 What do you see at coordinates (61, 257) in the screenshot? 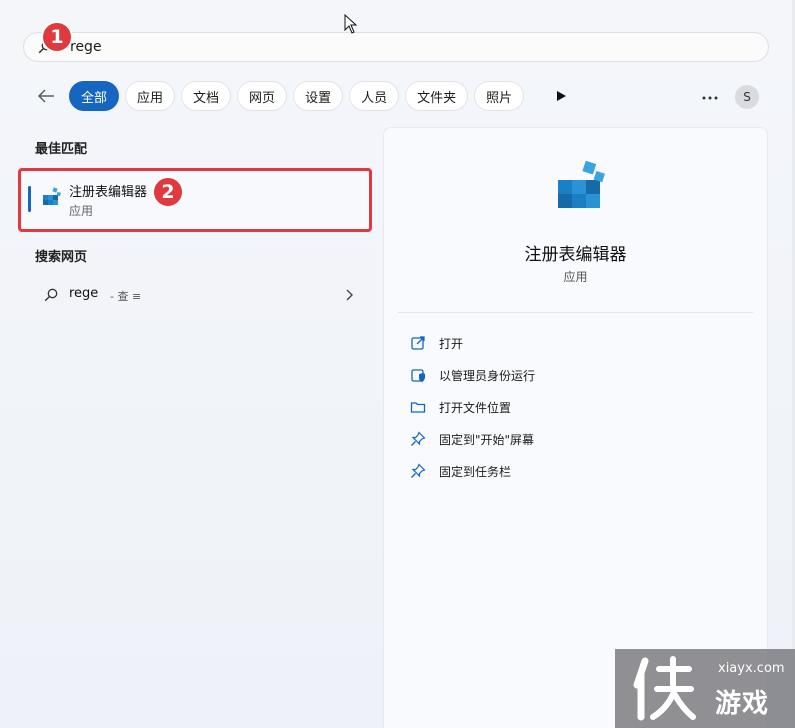
I see `web-search-heading: 搜索网页` at bounding box center [61, 257].